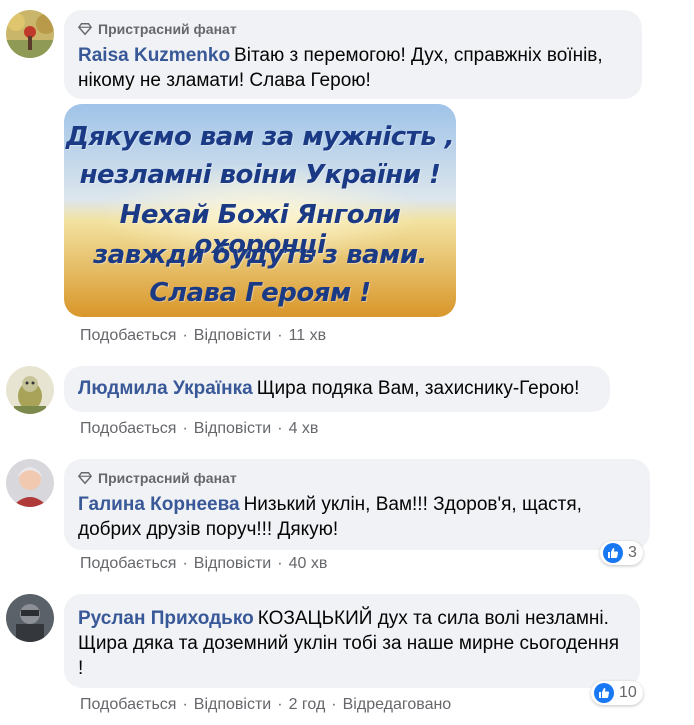 This screenshot has height=725, width=694. I want to click on reaction-count: 3, so click(621, 553).